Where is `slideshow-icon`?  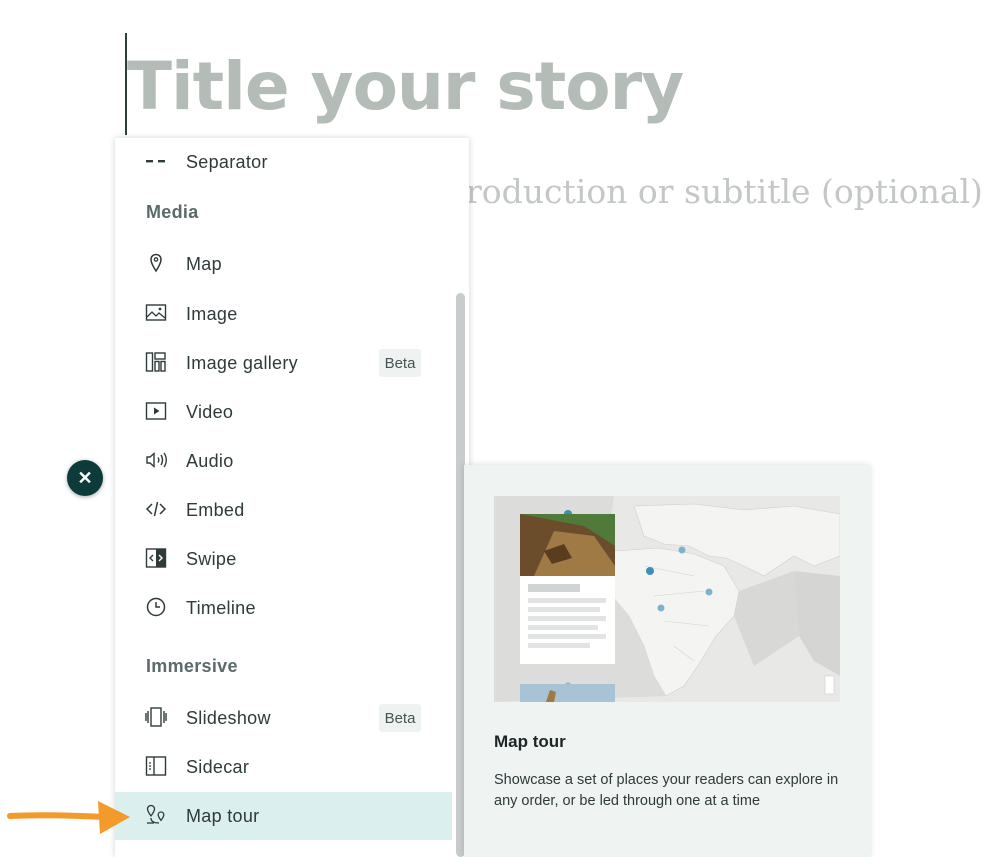
slideshow-icon is located at coordinates (156, 717).